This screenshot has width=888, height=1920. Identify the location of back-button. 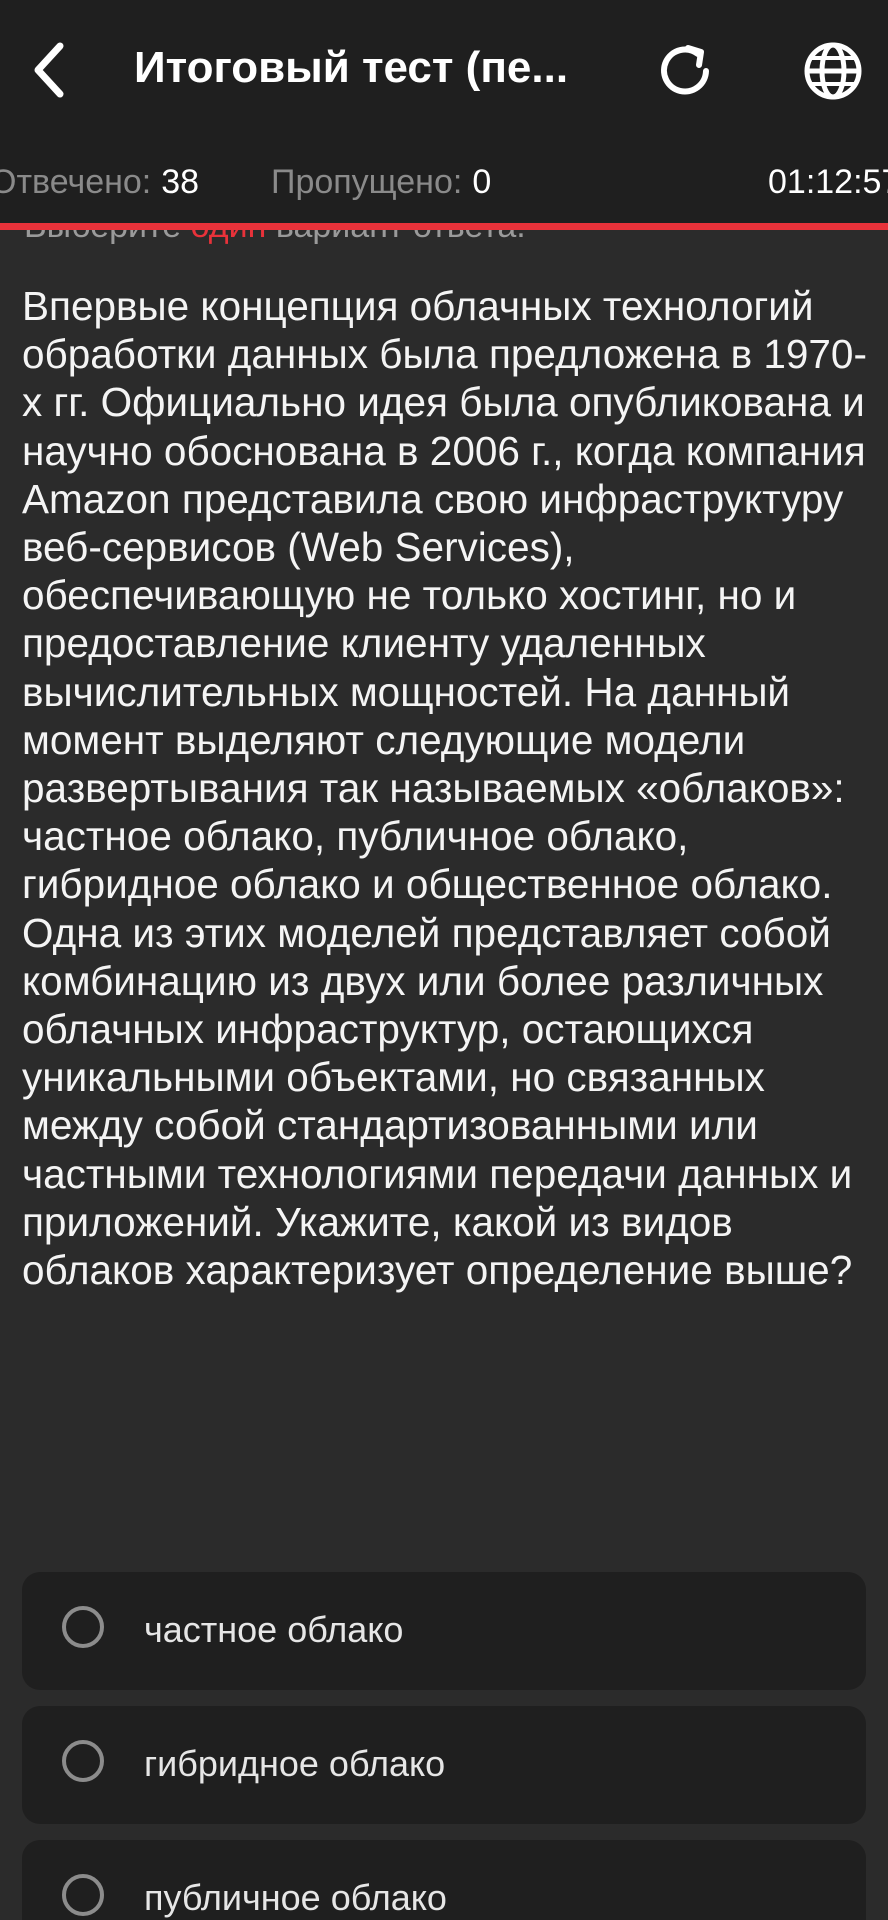
(50, 70).